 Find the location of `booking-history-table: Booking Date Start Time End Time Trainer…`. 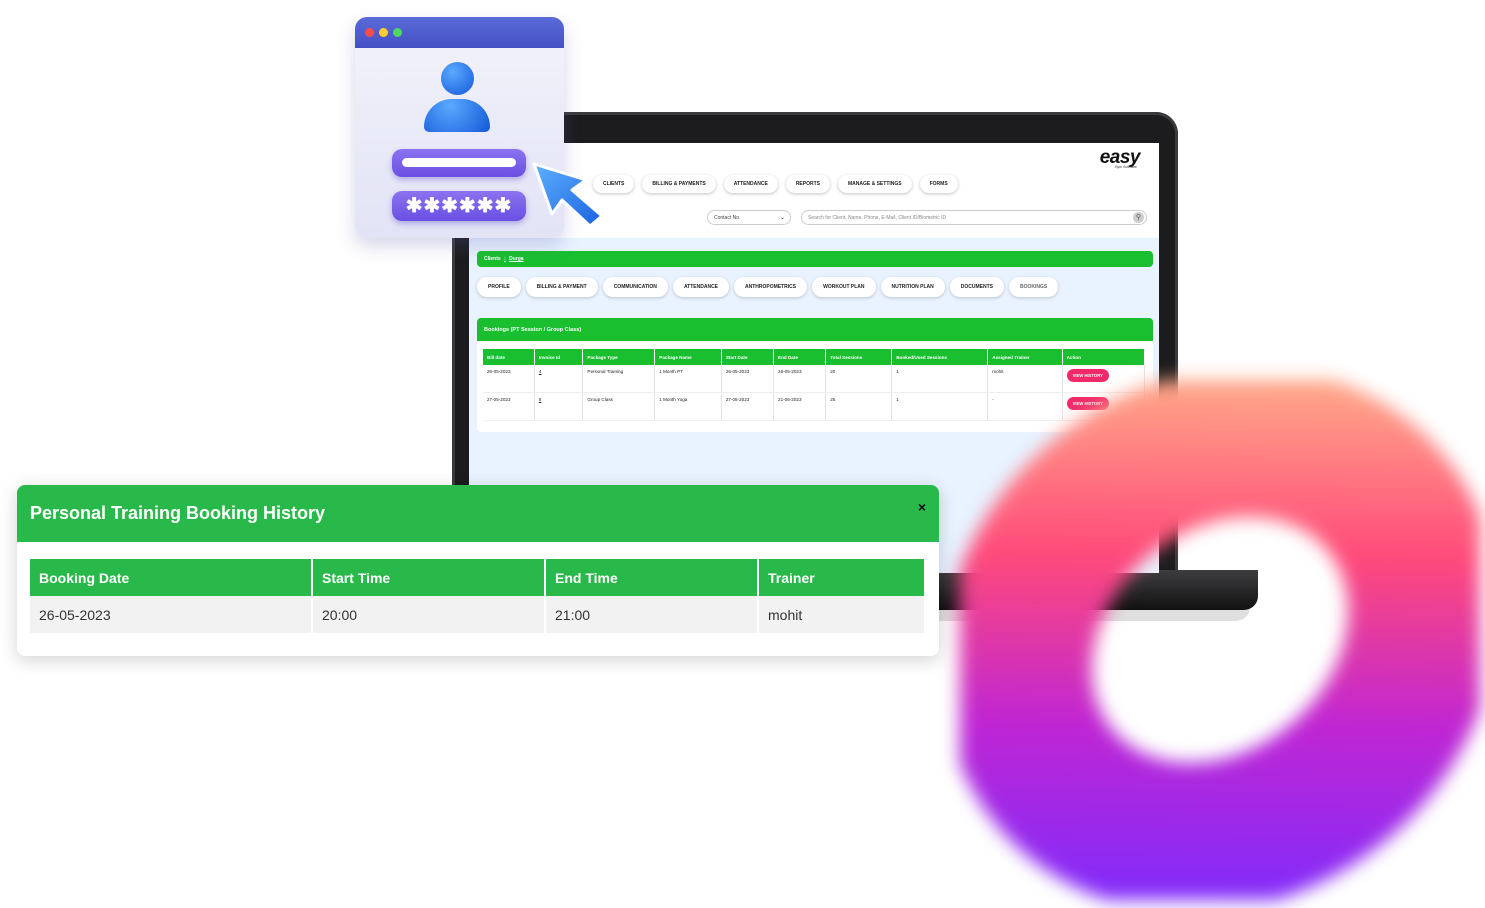

booking-history-table: Booking Date Start Time End Time Trainer… is located at coordinates (478, 596).